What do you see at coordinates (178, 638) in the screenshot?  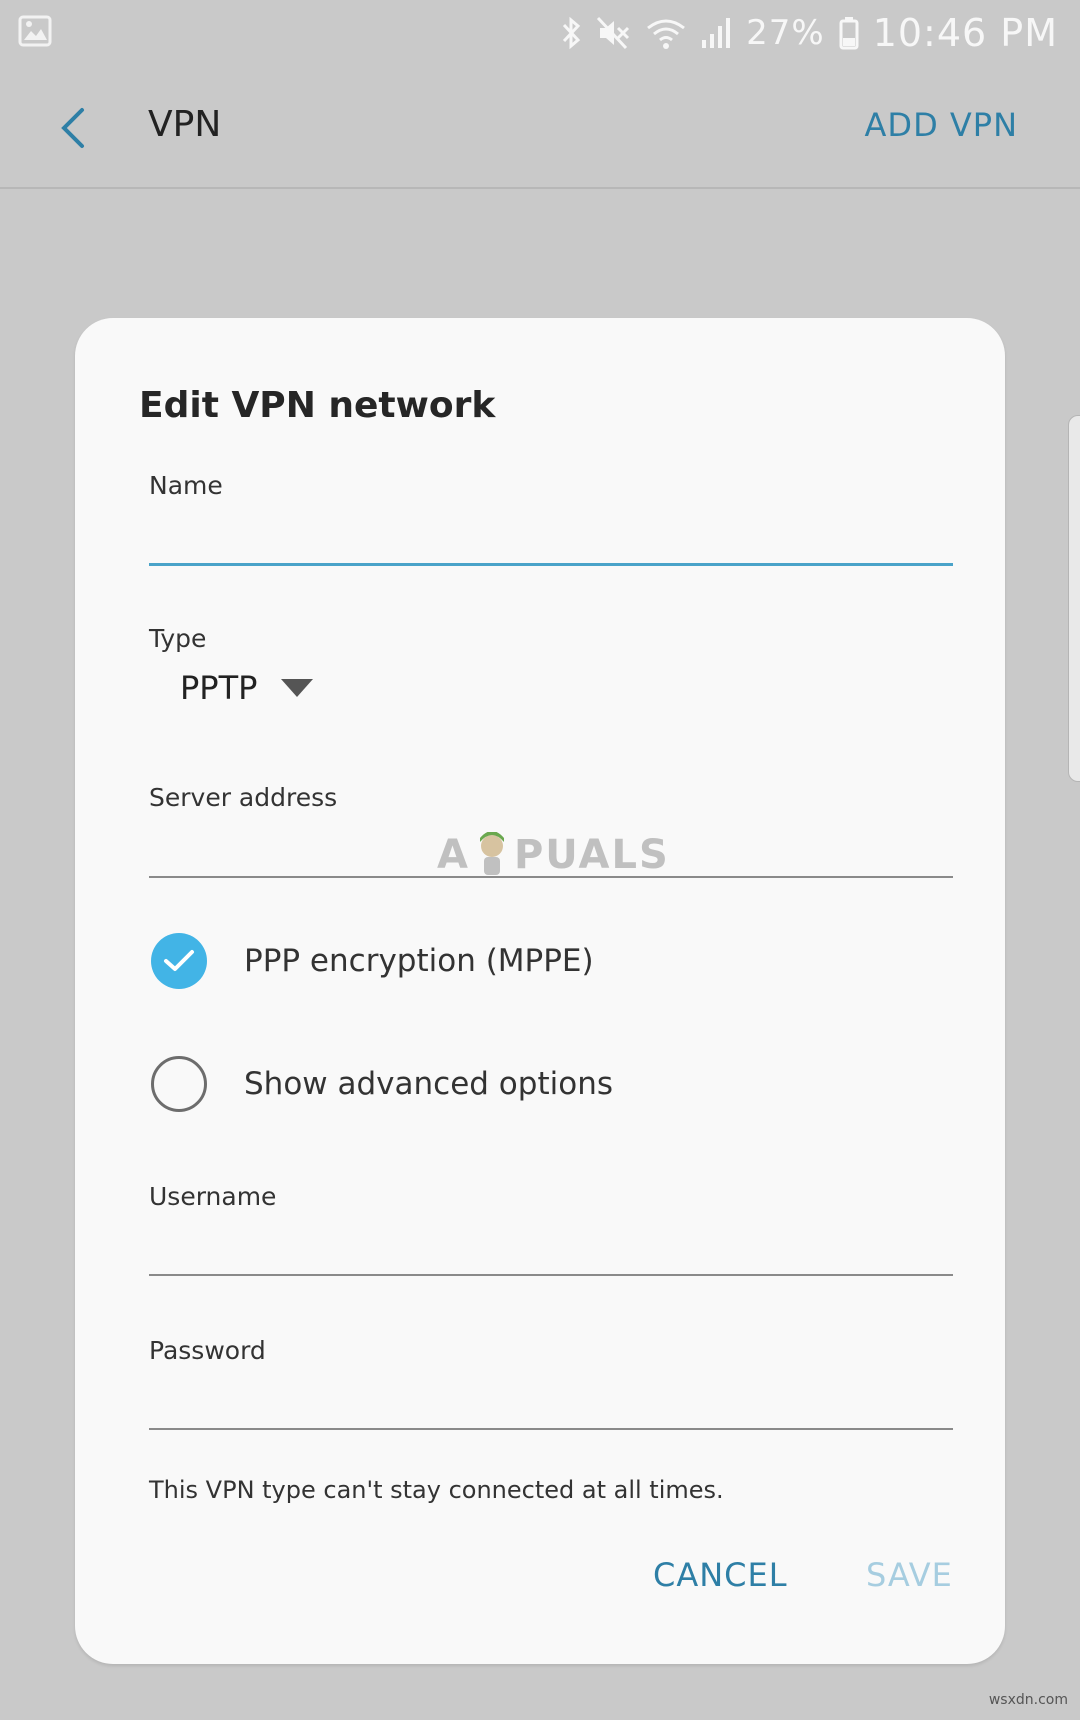 I see `type-label: Type` at bounding box center [178, 638].